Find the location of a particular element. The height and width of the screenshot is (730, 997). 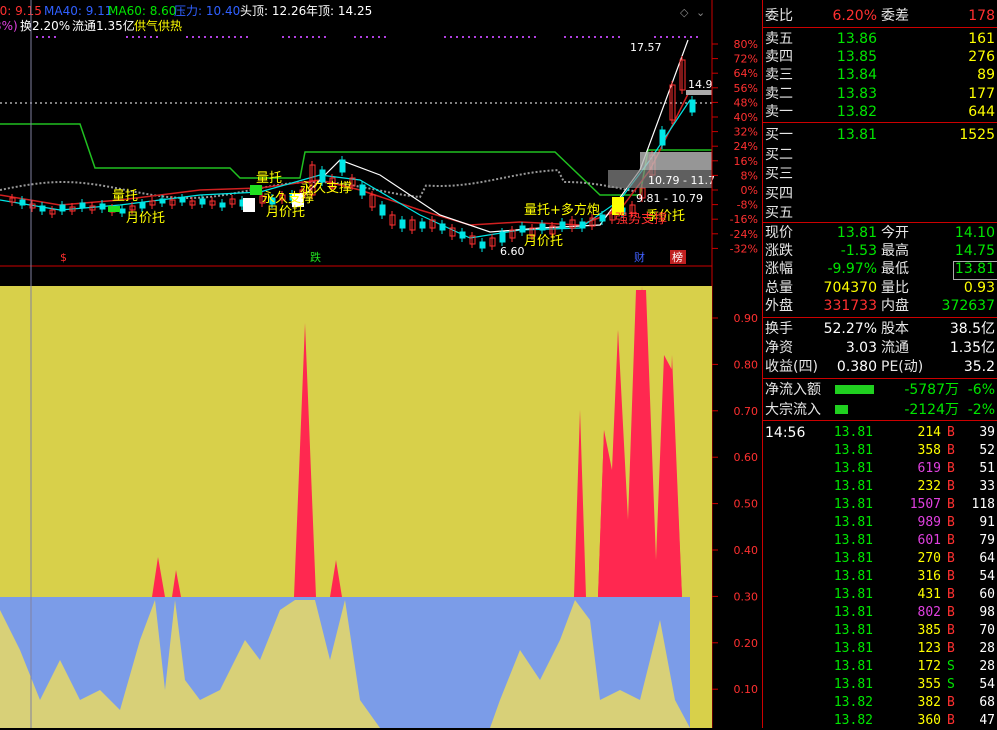

trade-volume: 123 is located at coordinates (929, 648).